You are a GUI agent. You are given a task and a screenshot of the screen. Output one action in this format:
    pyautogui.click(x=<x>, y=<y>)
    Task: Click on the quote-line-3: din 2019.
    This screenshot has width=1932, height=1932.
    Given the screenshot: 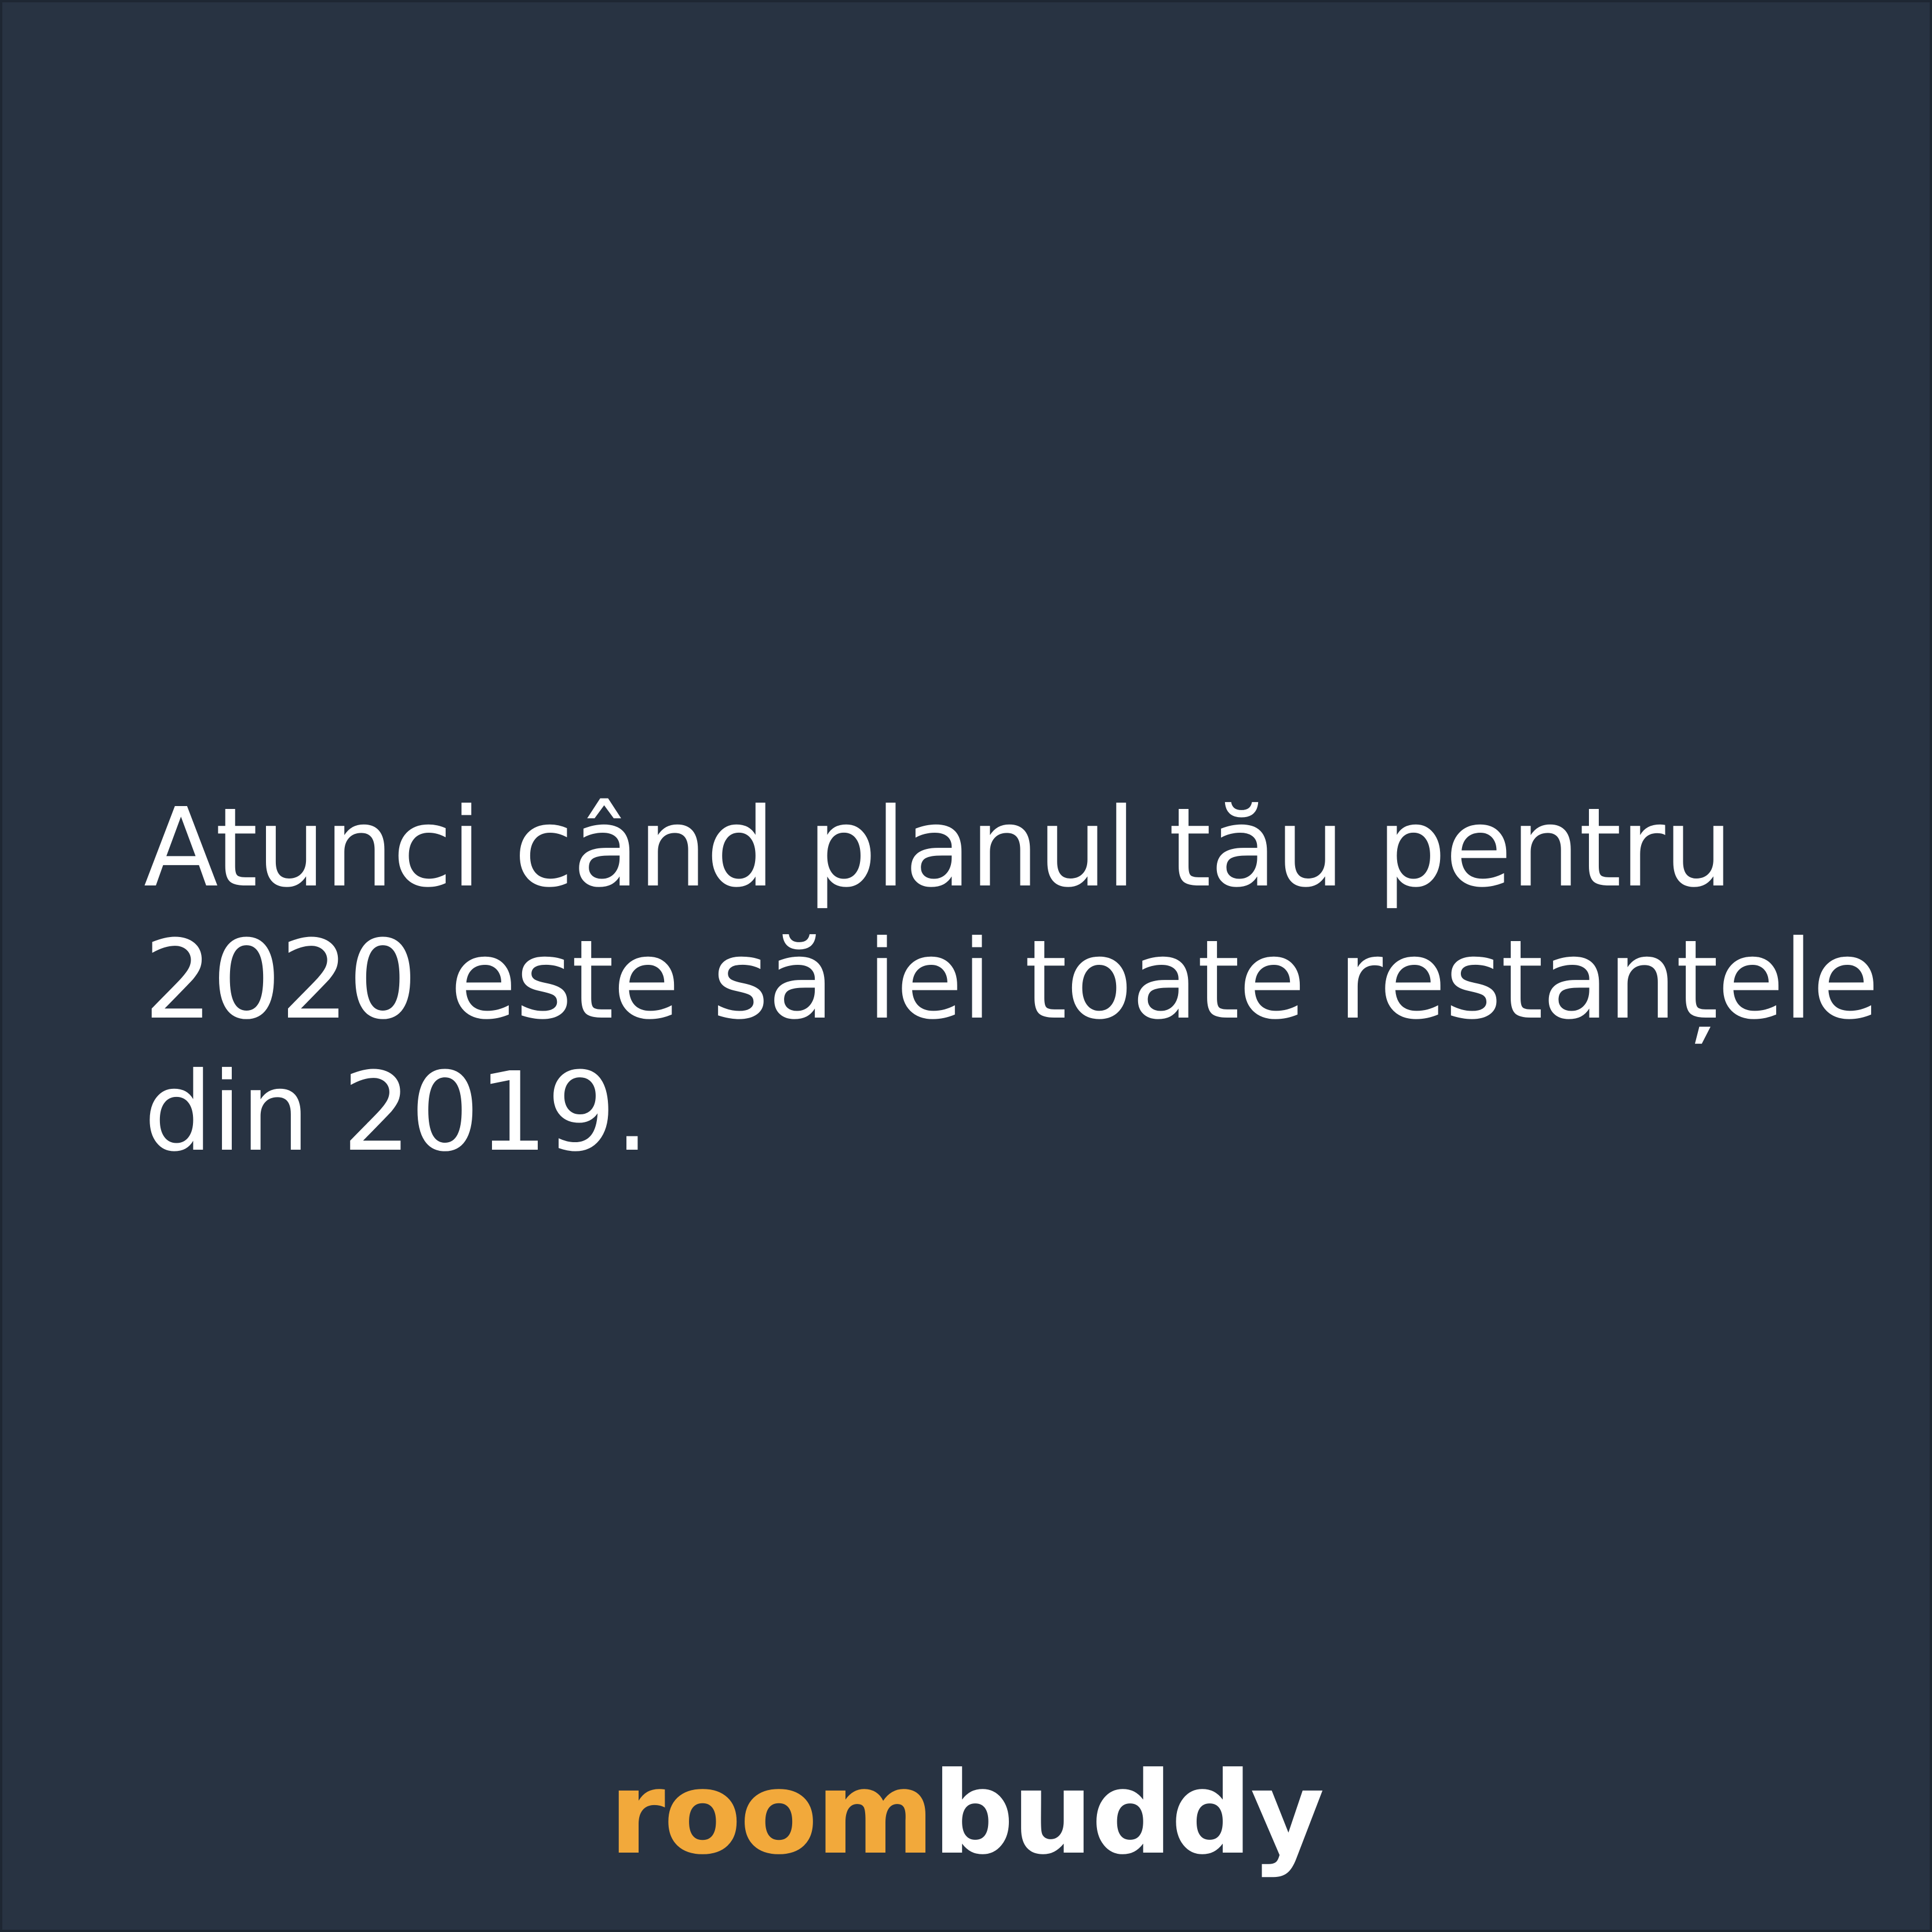 What is the action you would take?
    pyautogui.click(x=397, y=1113)
    